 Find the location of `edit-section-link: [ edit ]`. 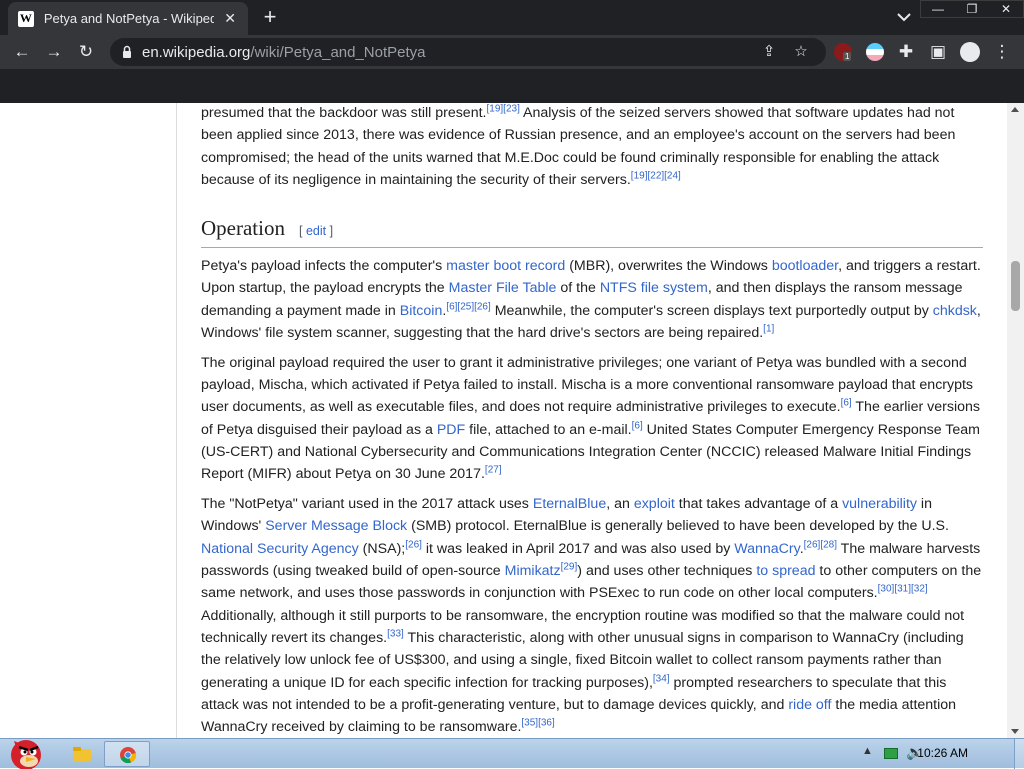

edit-section-link: [ edit ] is located at coordinates (316, 231).